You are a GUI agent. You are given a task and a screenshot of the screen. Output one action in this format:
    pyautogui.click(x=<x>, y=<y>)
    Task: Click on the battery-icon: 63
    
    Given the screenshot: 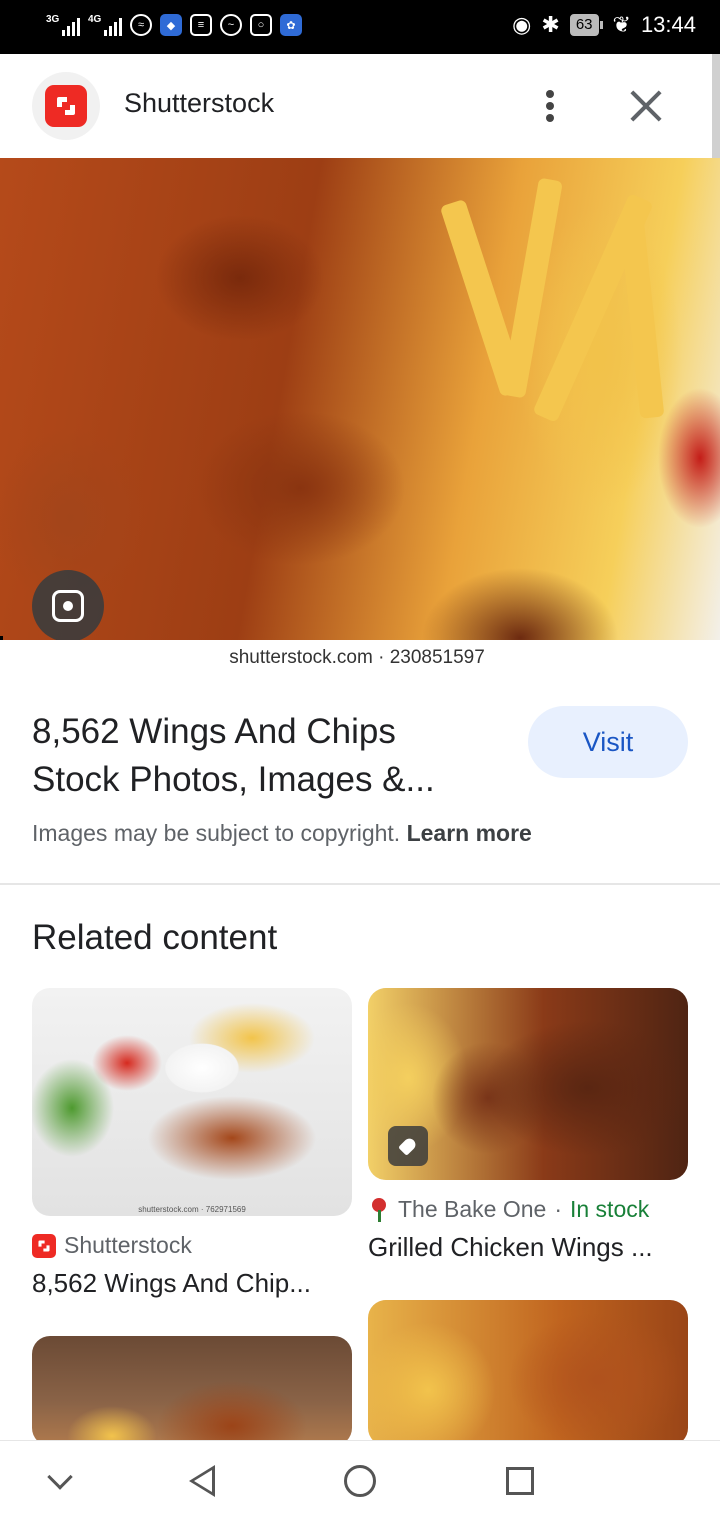 What is the action you would take?
    pyautogui.click(x=586, y=25)
    